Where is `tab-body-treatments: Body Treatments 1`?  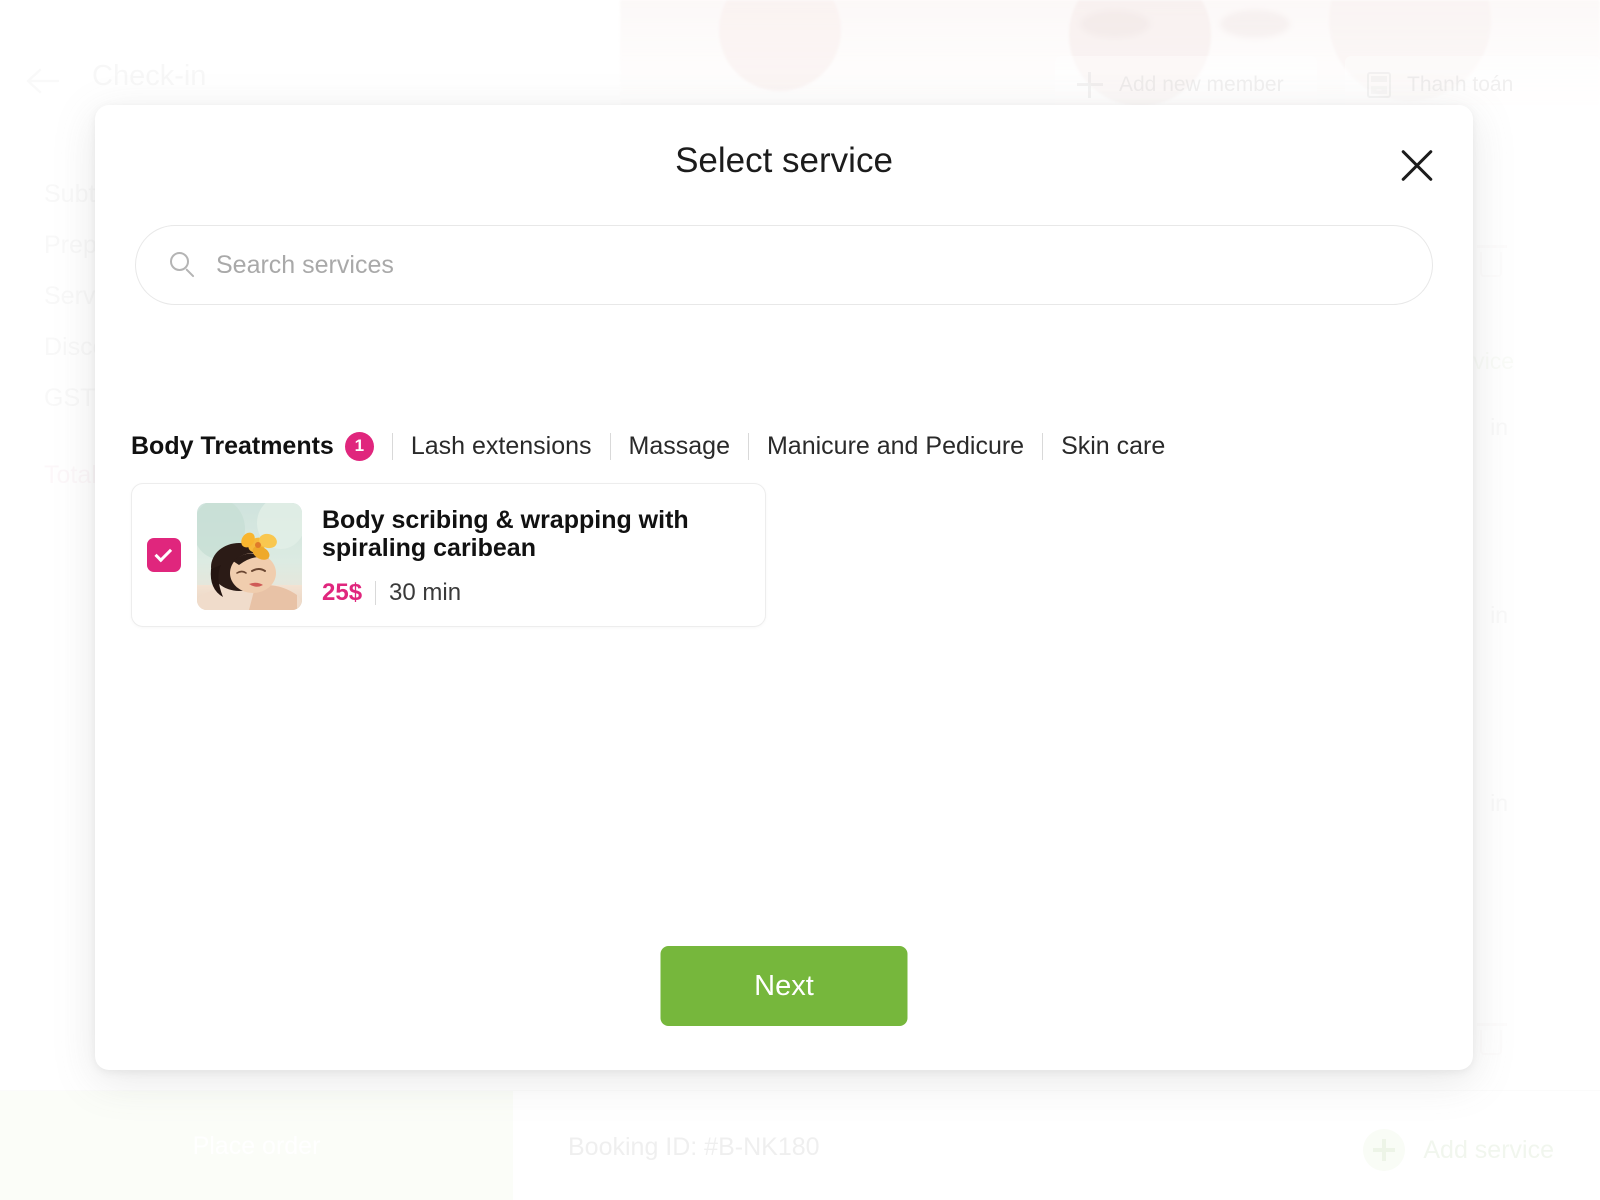
tab-body-treatments: Body Treatments 1 is located at coordinates (261, 446).